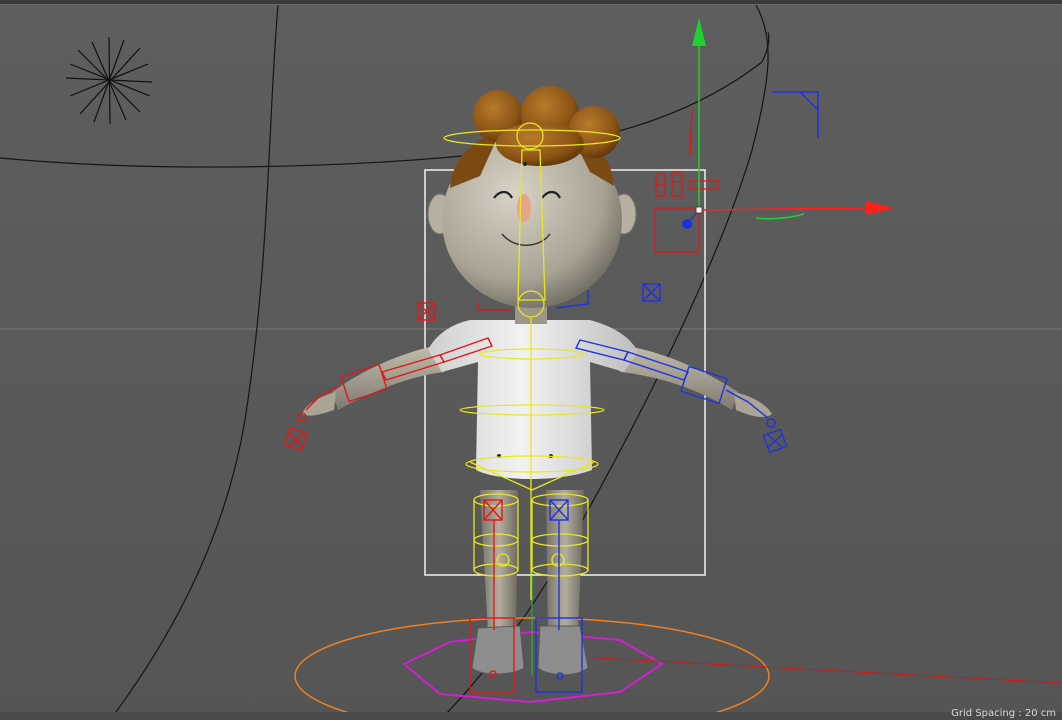 This screenshot has height=720, width=1062. What do you see at coordinates (1003, 713) in the screenshot?
I see `grid-spacing-label: Grid Spacing : 20 cm` at bounding box center [1003, 713].